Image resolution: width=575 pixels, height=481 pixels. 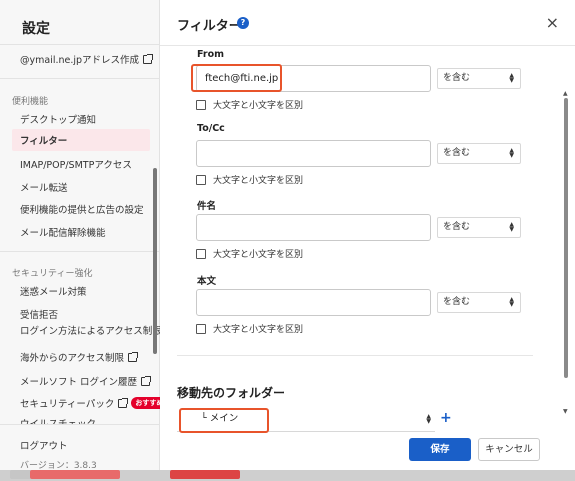 What do you see at coordinates (552, 22) in the screenshot?
I see `close-icon: ×` at bounding box center [552, 22].